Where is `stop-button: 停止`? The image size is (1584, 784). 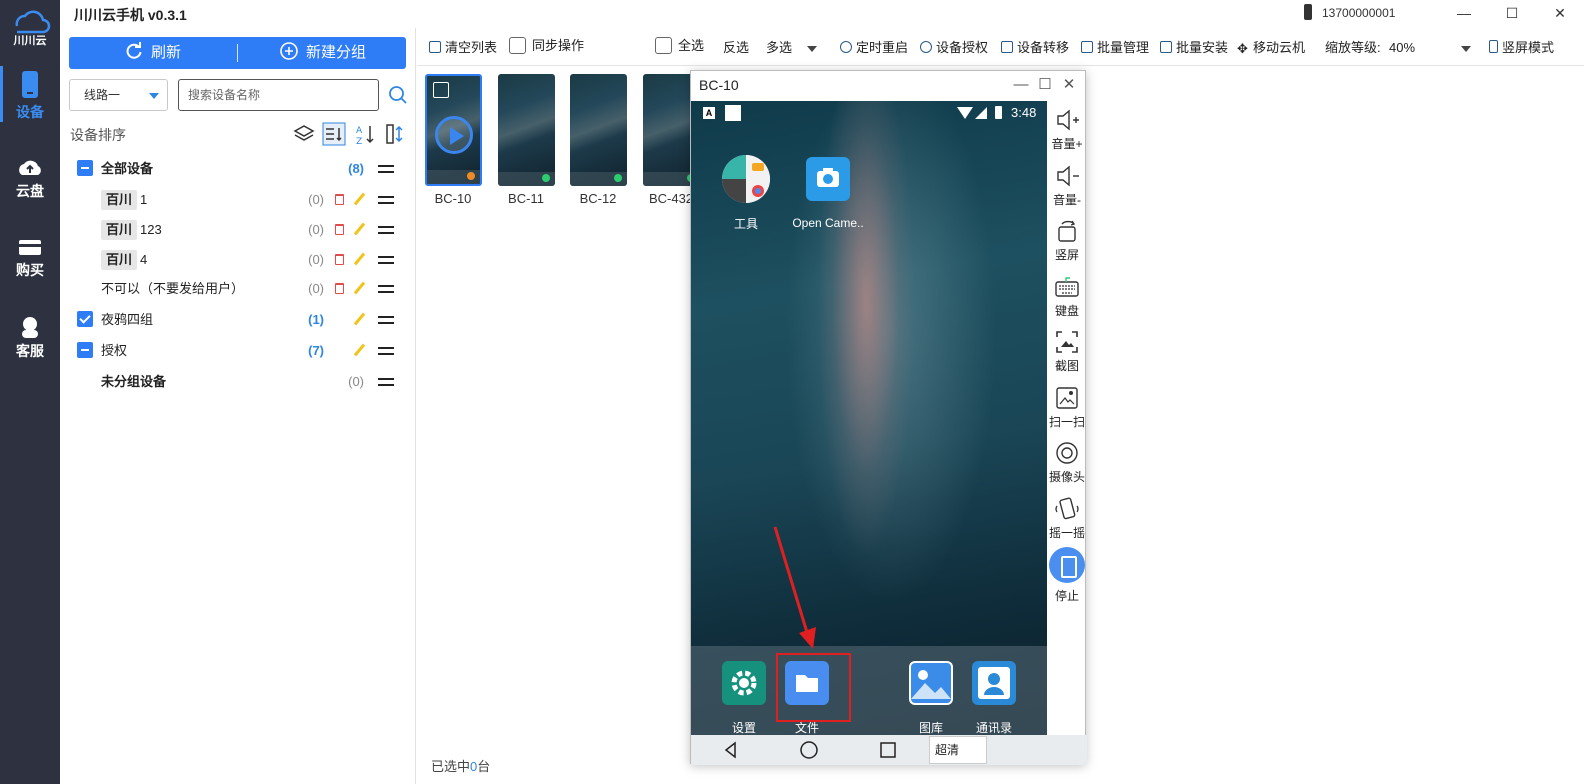 stop-button: 停止 is located at coordinates (1067, 575).